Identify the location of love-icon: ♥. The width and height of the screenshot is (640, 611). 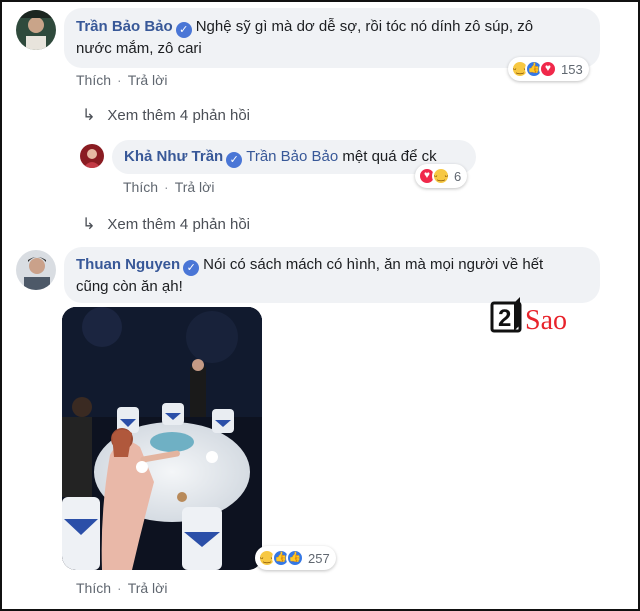
(548, 69).